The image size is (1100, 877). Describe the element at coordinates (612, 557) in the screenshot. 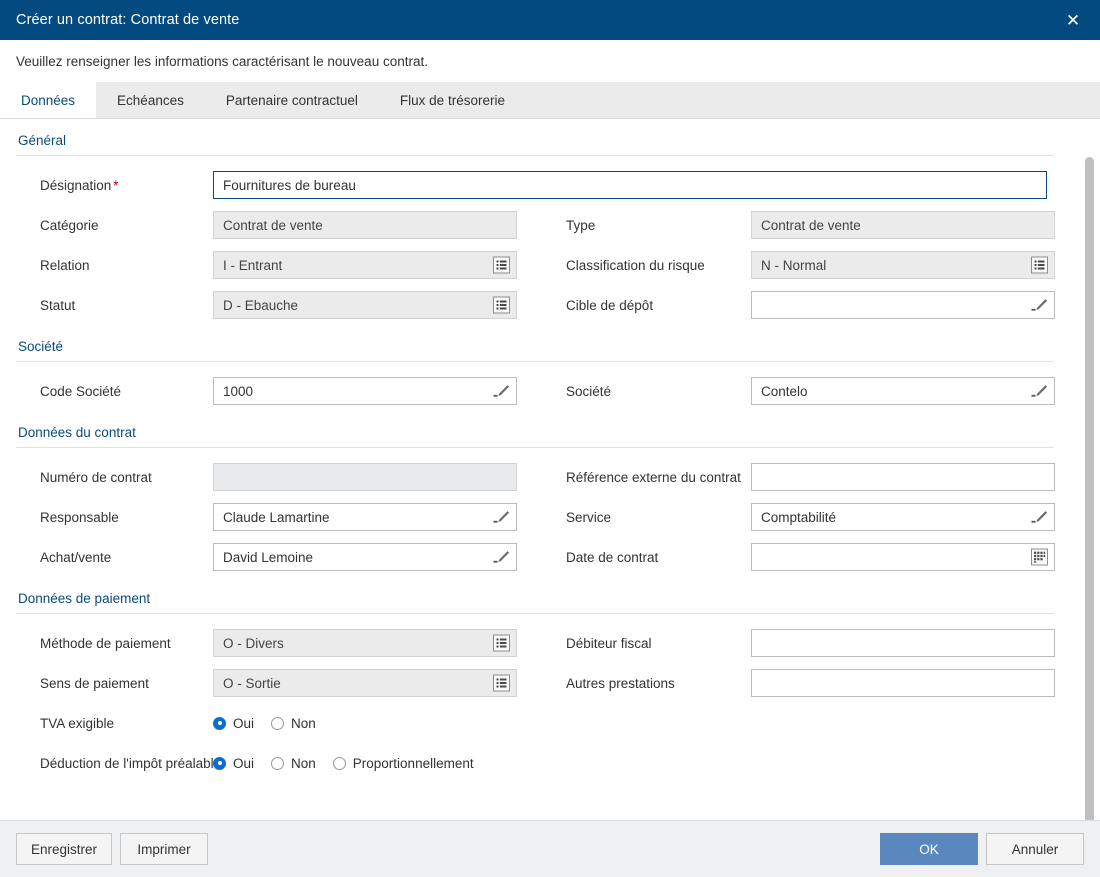

I see `label-date-de-contrat: Date de contrat` at that location.